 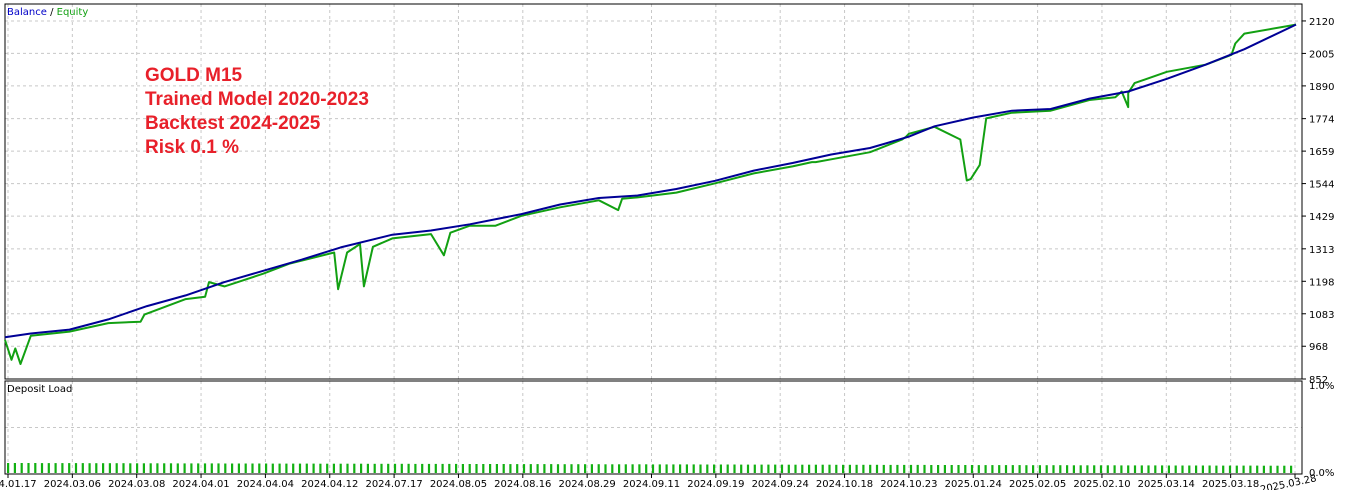 I want to click on x-tick-label: 2024.04.01, so click(x=200, y=484).